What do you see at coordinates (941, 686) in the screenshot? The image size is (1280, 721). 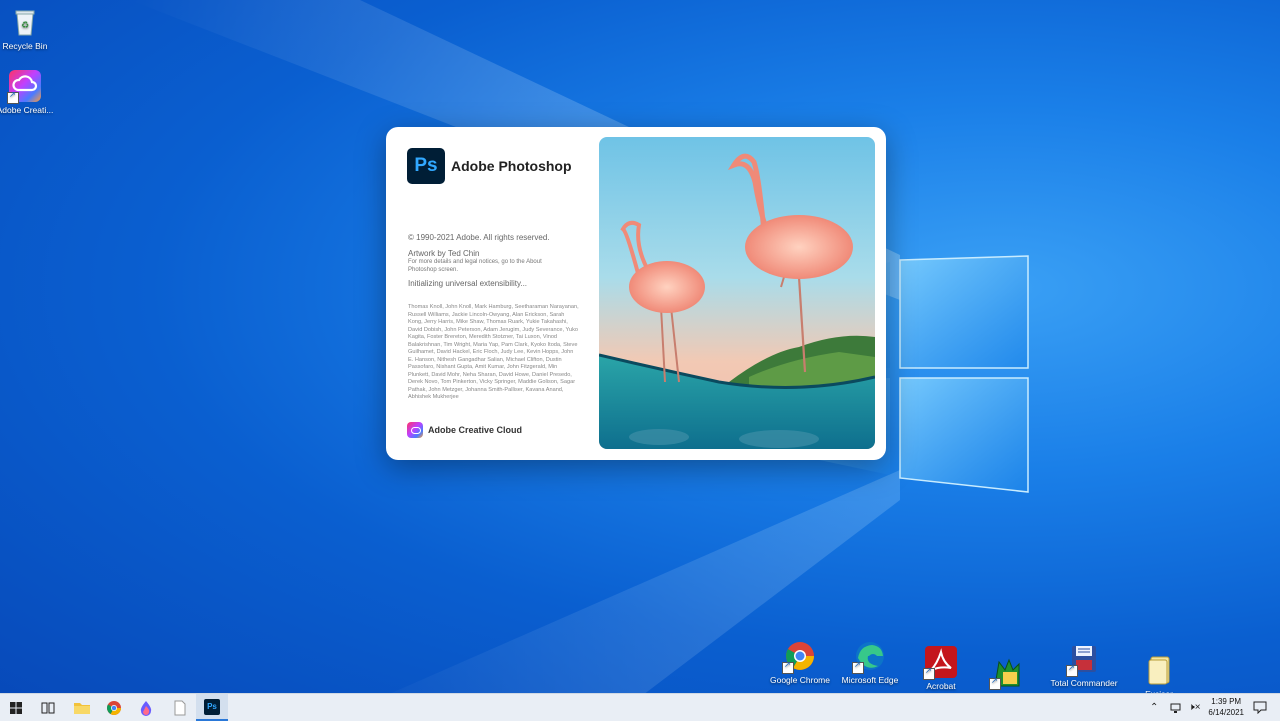 I see `desktop-icon-label: Acrobat` at bounding box center [941, 686].